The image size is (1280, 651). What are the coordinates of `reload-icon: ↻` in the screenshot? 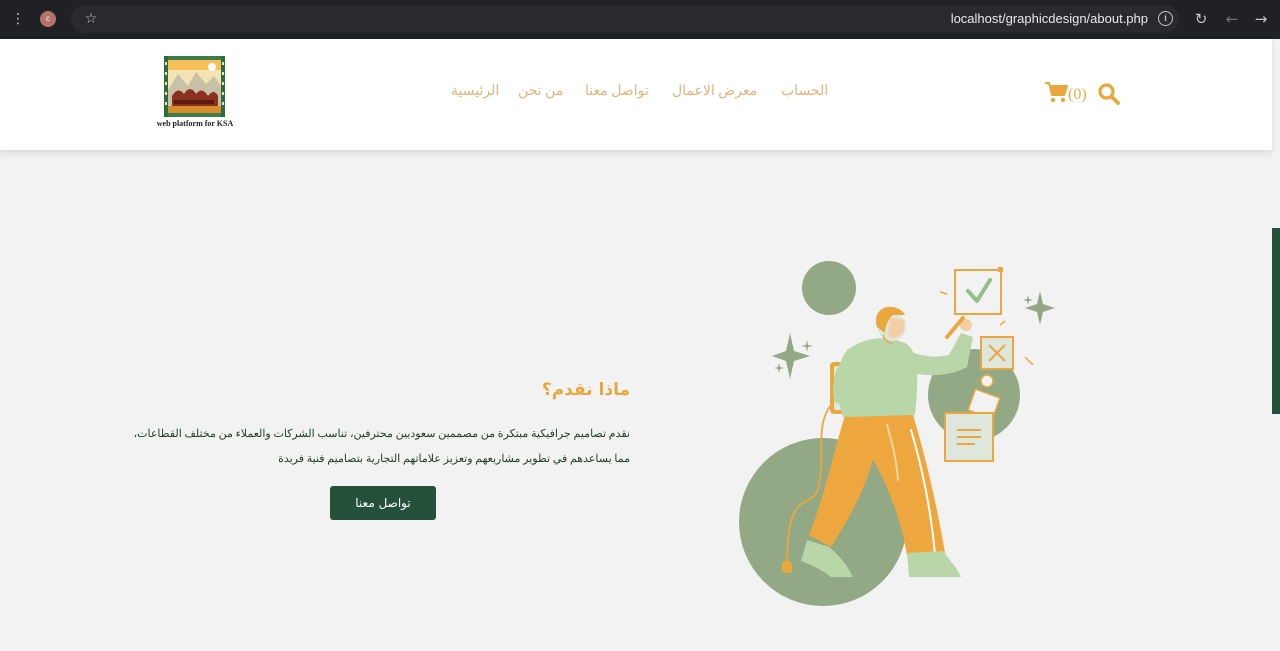 It's located at (1201, 19).